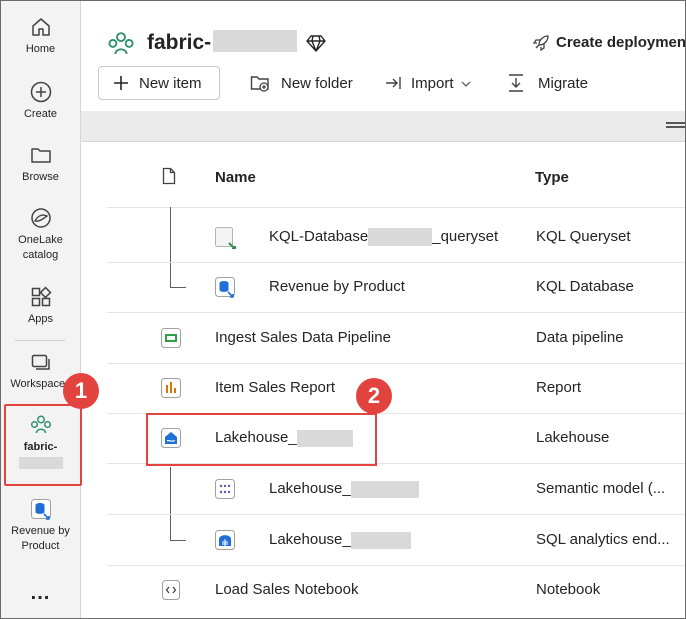 This screenshot has height=619, width=686. Describe the element at coordinates (40, 49) in the screenshot. I see `rail-home-label: Home` at that location.